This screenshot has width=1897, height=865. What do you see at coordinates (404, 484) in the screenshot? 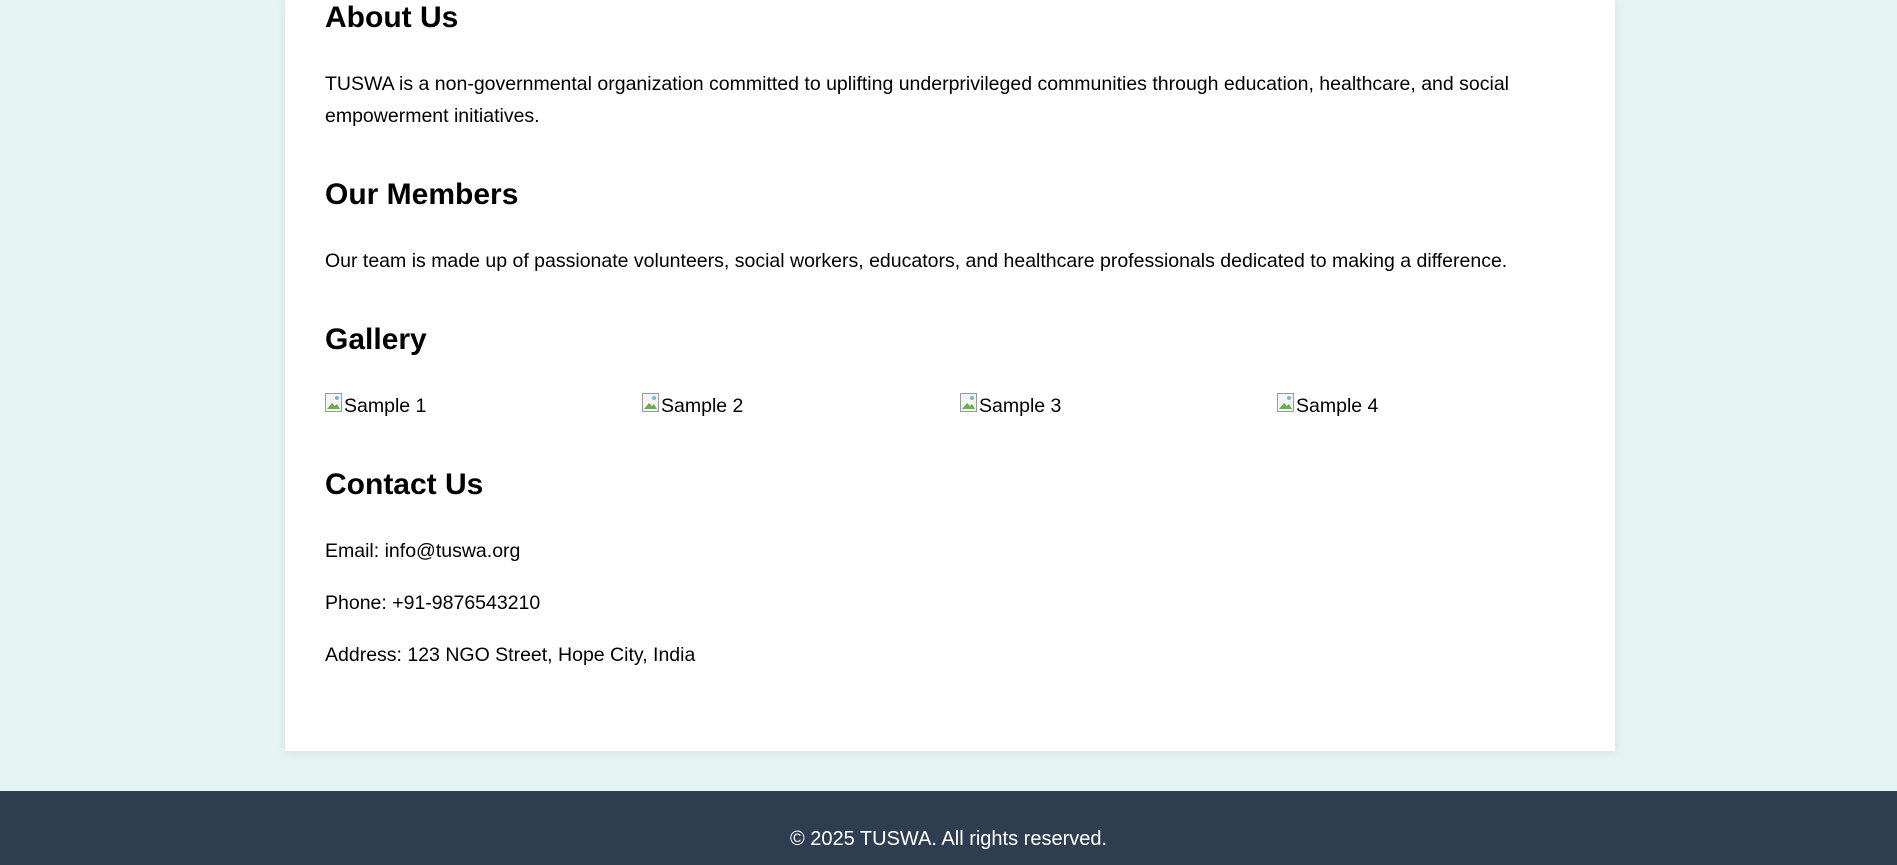
I see `contact-heading: Contact Us` at bounding box center [404, 484].